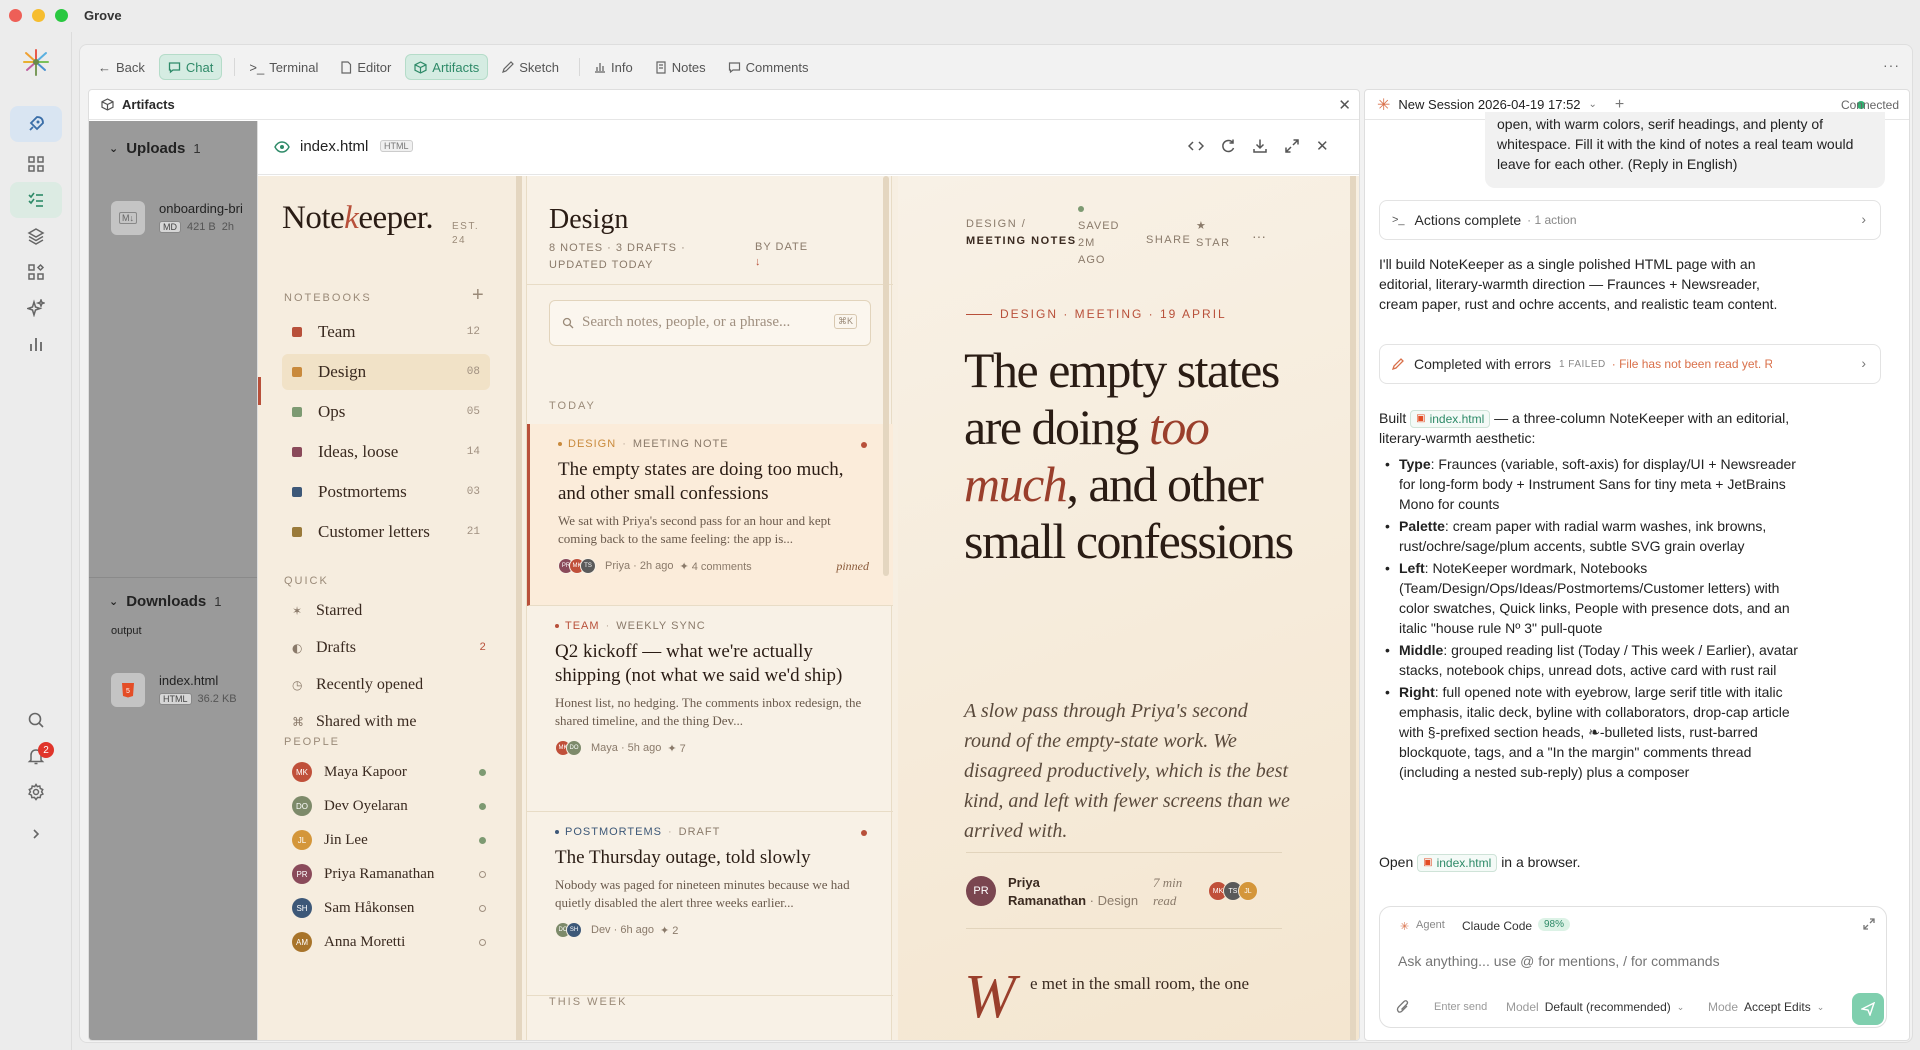 This screenshot has height=1050, width=1920. Describe the element at coordinates (712, 832) in the screenshot. I see `card-eyebrow: POSTMORTEMS · DRAFT` at that location.